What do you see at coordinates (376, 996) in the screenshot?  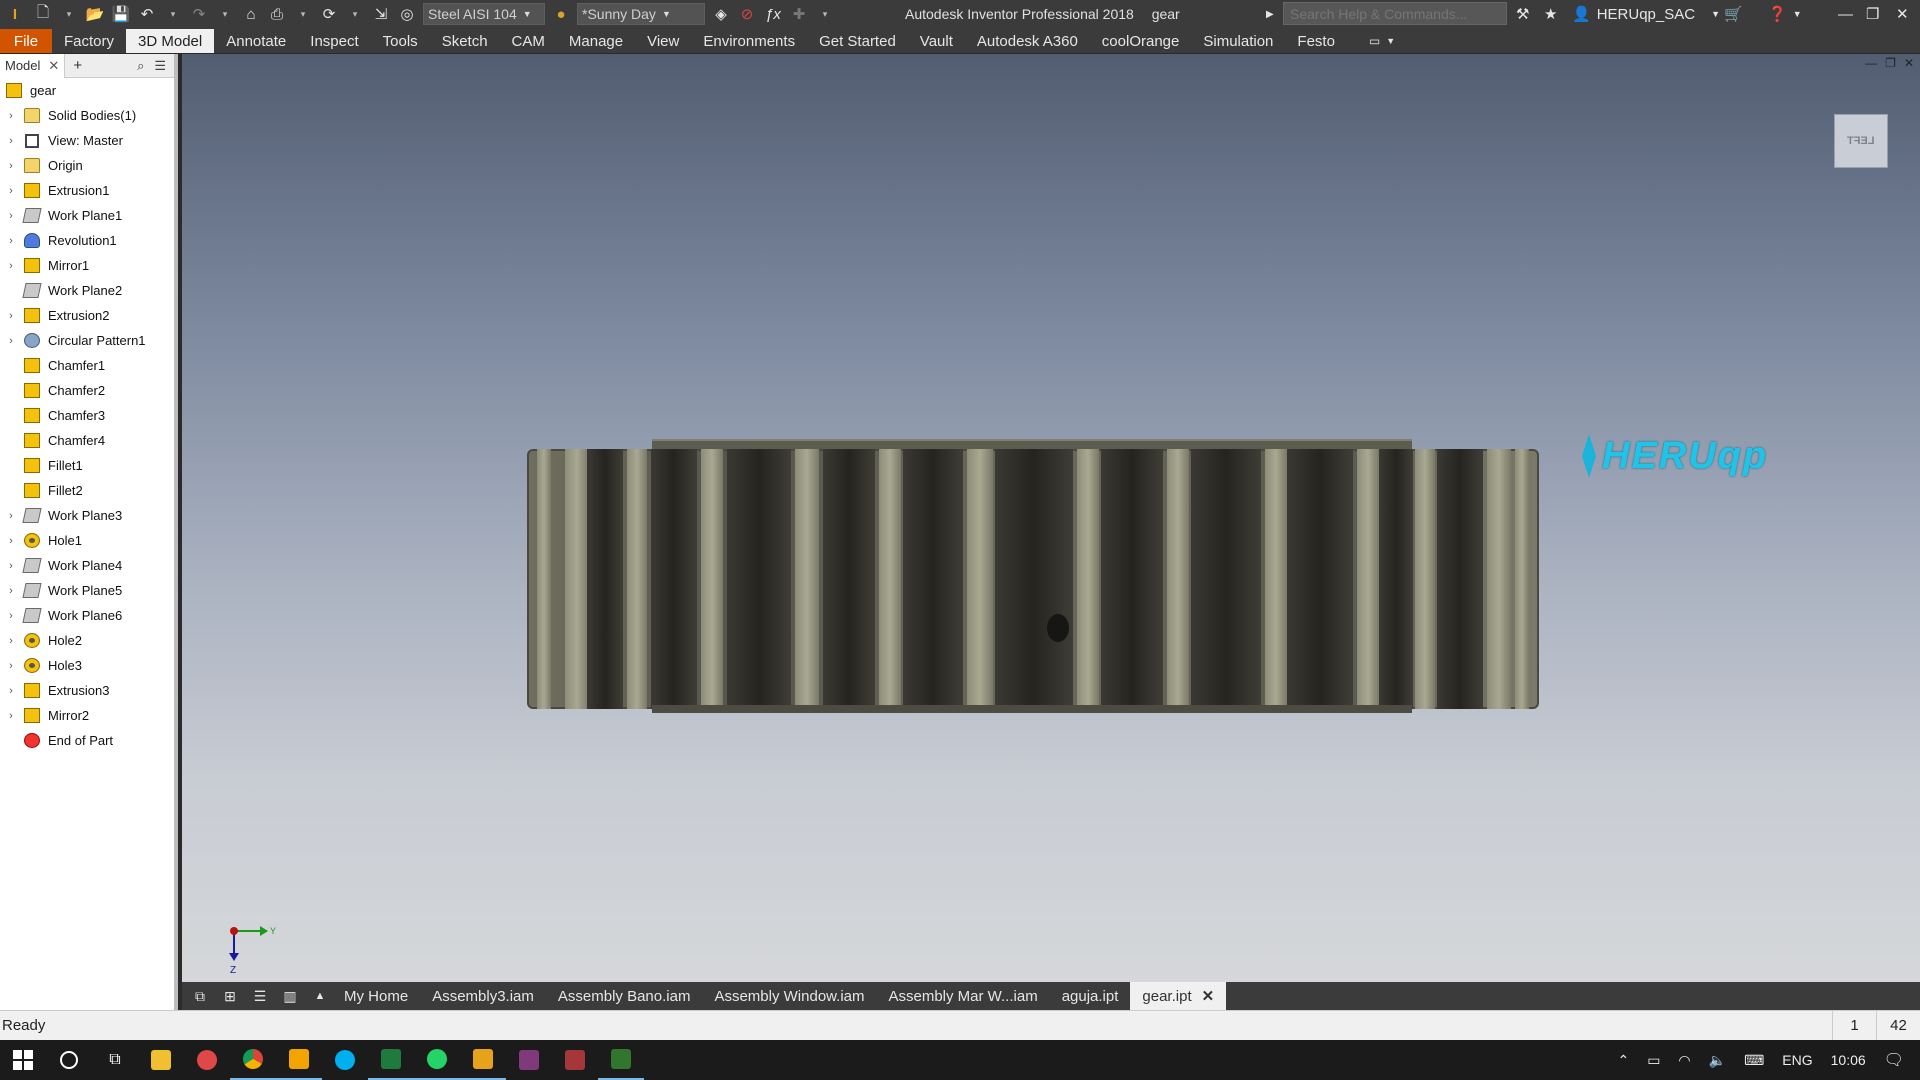 I see `doc-tab-my-home: My Home` at bounding box center [376, 996].